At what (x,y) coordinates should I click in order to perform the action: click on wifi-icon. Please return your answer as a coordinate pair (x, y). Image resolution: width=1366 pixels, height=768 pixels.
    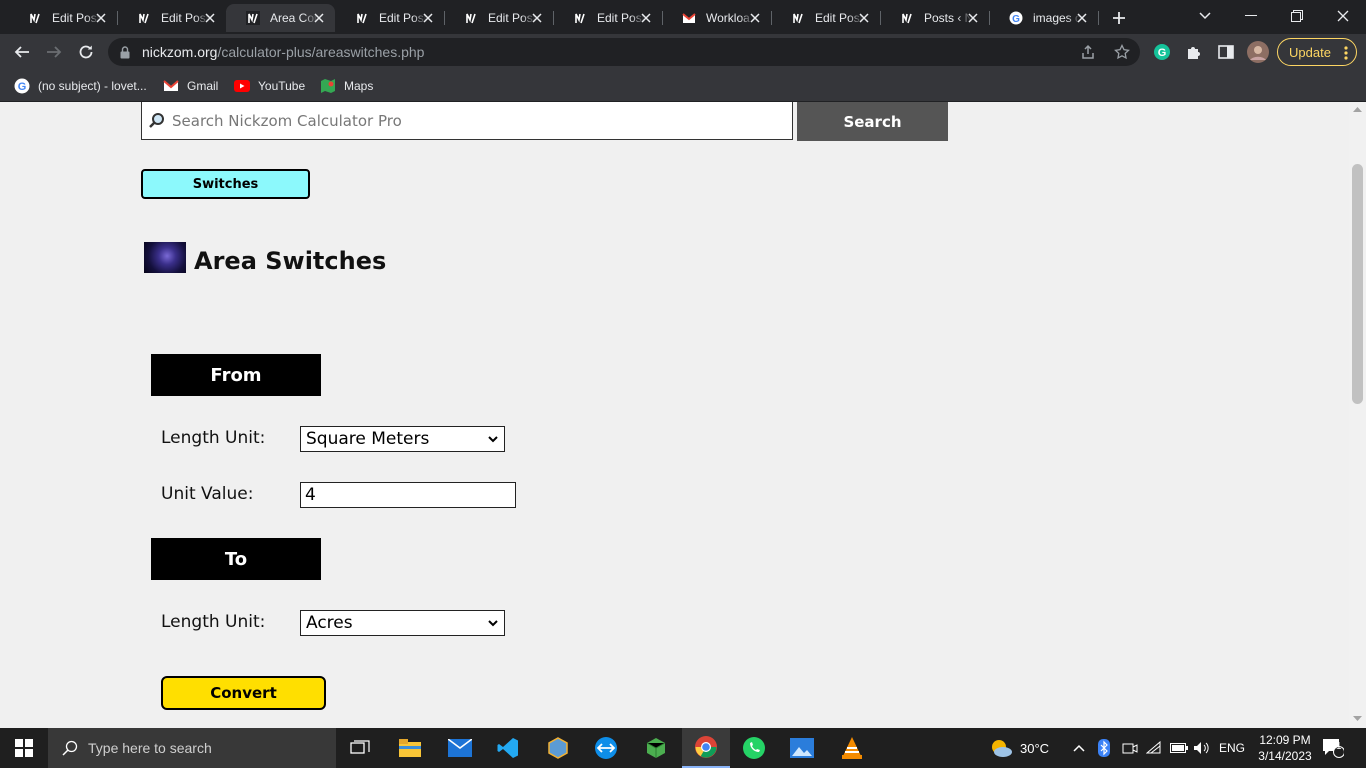
    Looking at the image, I should click on (1153, 747).